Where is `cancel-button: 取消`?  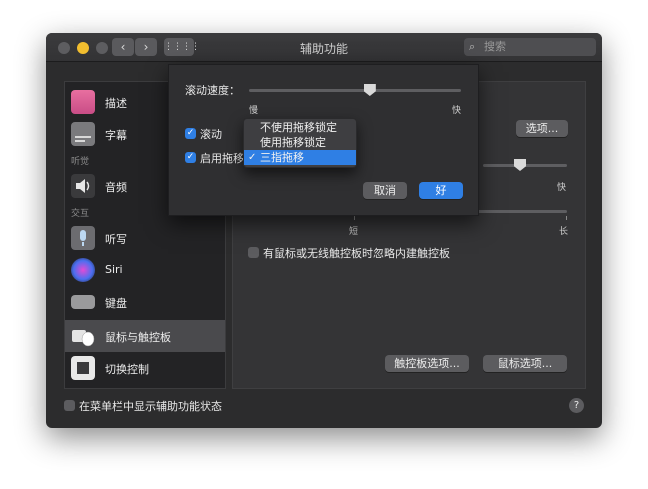 cancel-button: 取消 is located at coordinates (385, 190).